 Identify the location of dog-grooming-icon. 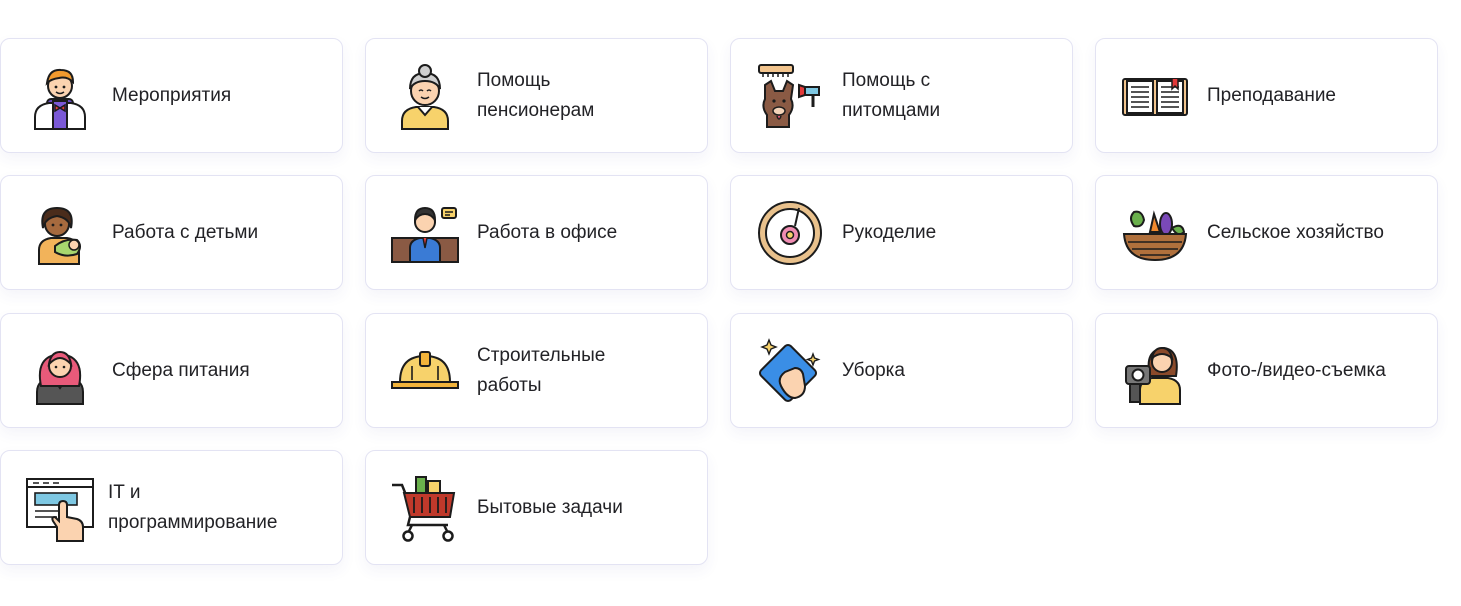
(789, 95).